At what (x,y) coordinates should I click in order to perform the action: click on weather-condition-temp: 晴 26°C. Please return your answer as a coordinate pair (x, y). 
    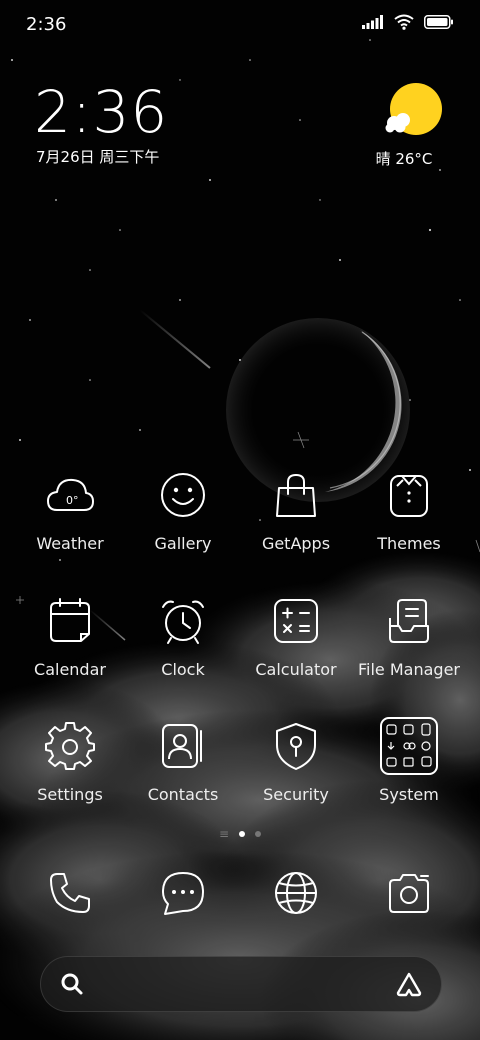
    Looking at the image, I should click on (404, 159).